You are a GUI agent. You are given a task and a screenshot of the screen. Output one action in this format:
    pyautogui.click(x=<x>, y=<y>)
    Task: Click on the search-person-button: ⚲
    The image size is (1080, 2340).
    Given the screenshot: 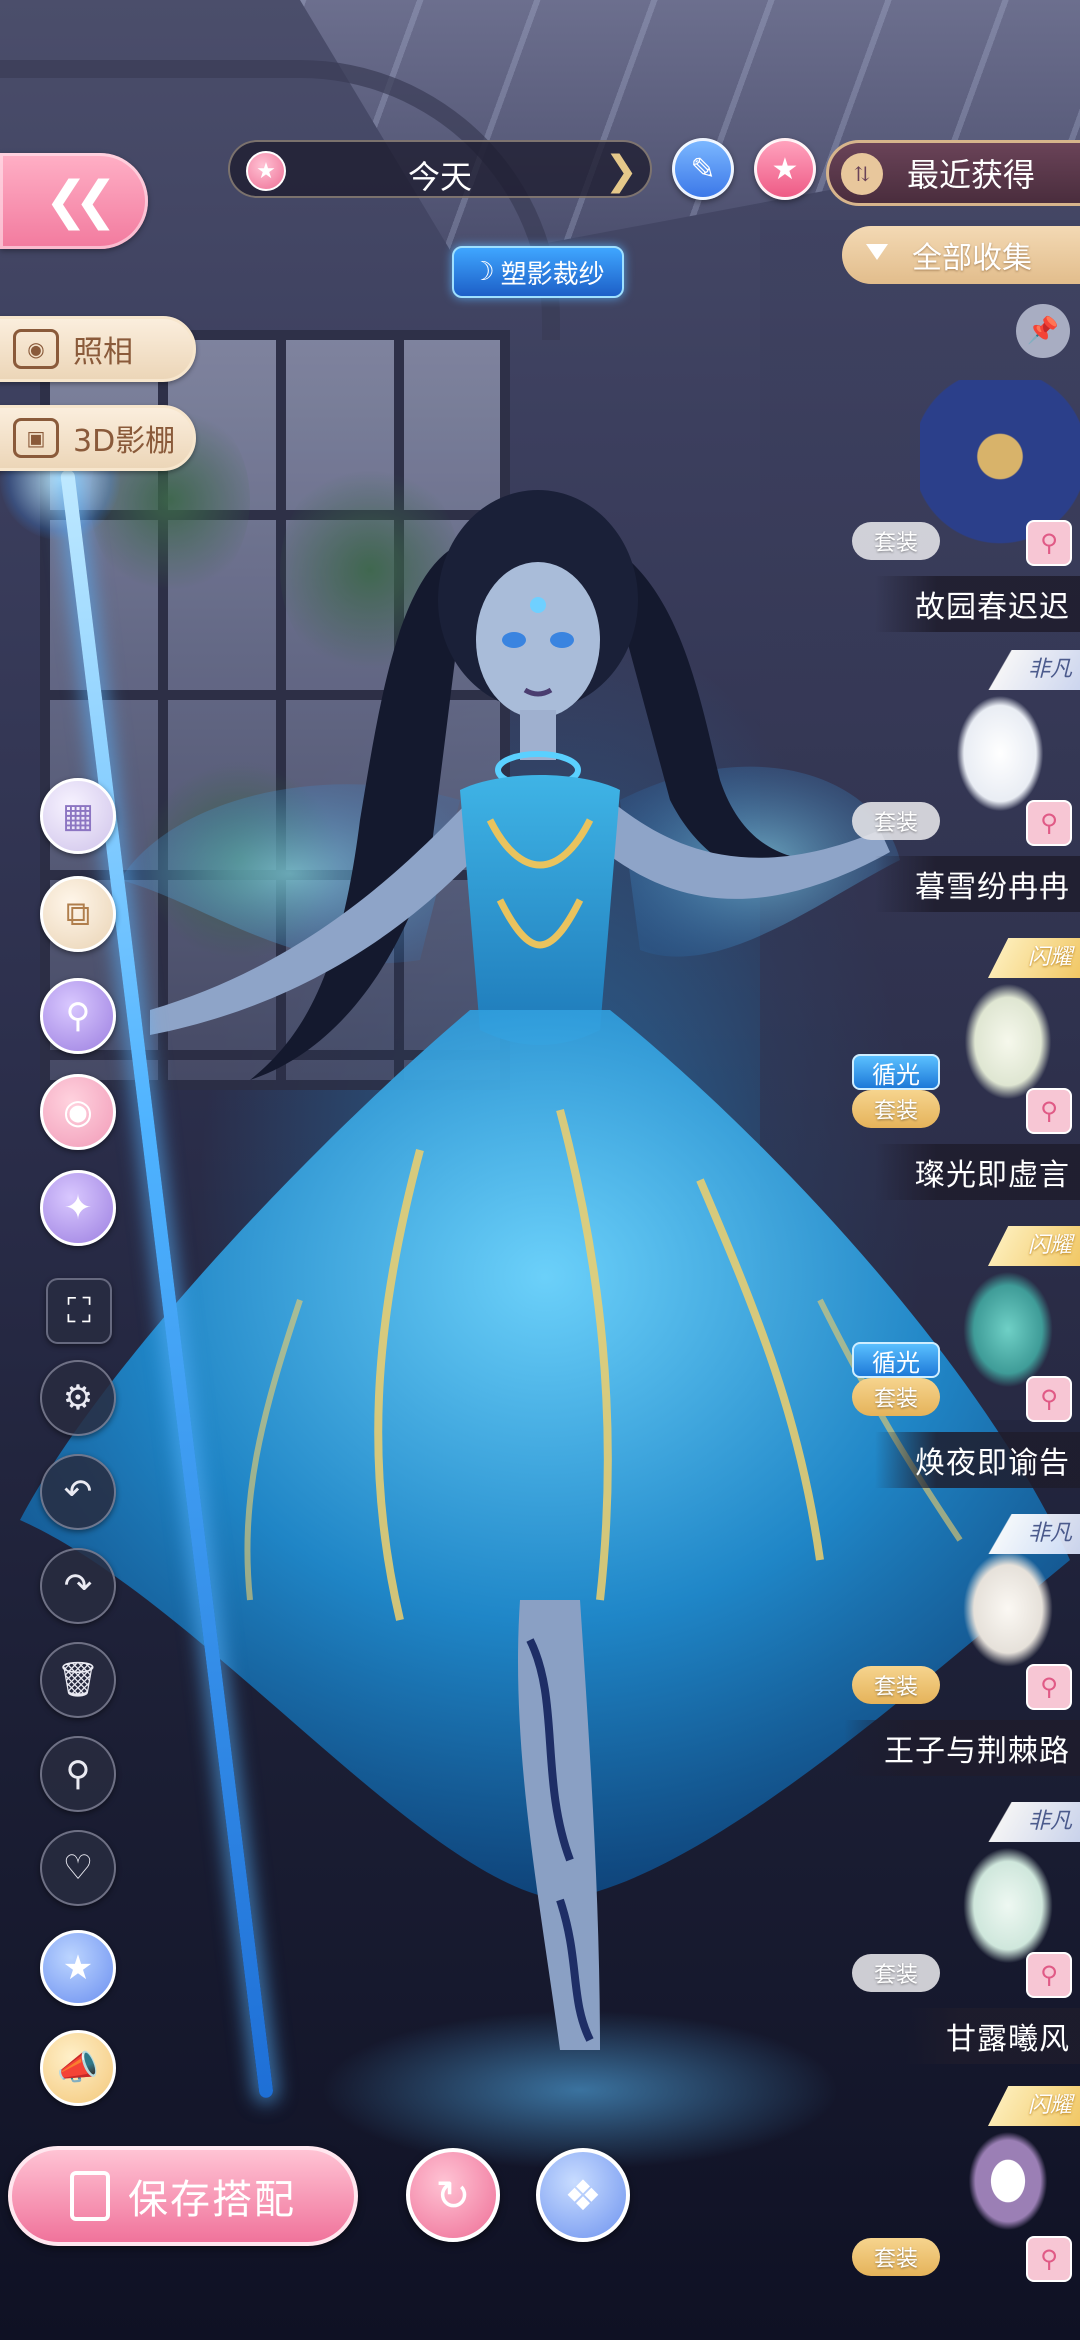 What is the action you would take?
    pyautogui.click(x=78, y=1016)
    